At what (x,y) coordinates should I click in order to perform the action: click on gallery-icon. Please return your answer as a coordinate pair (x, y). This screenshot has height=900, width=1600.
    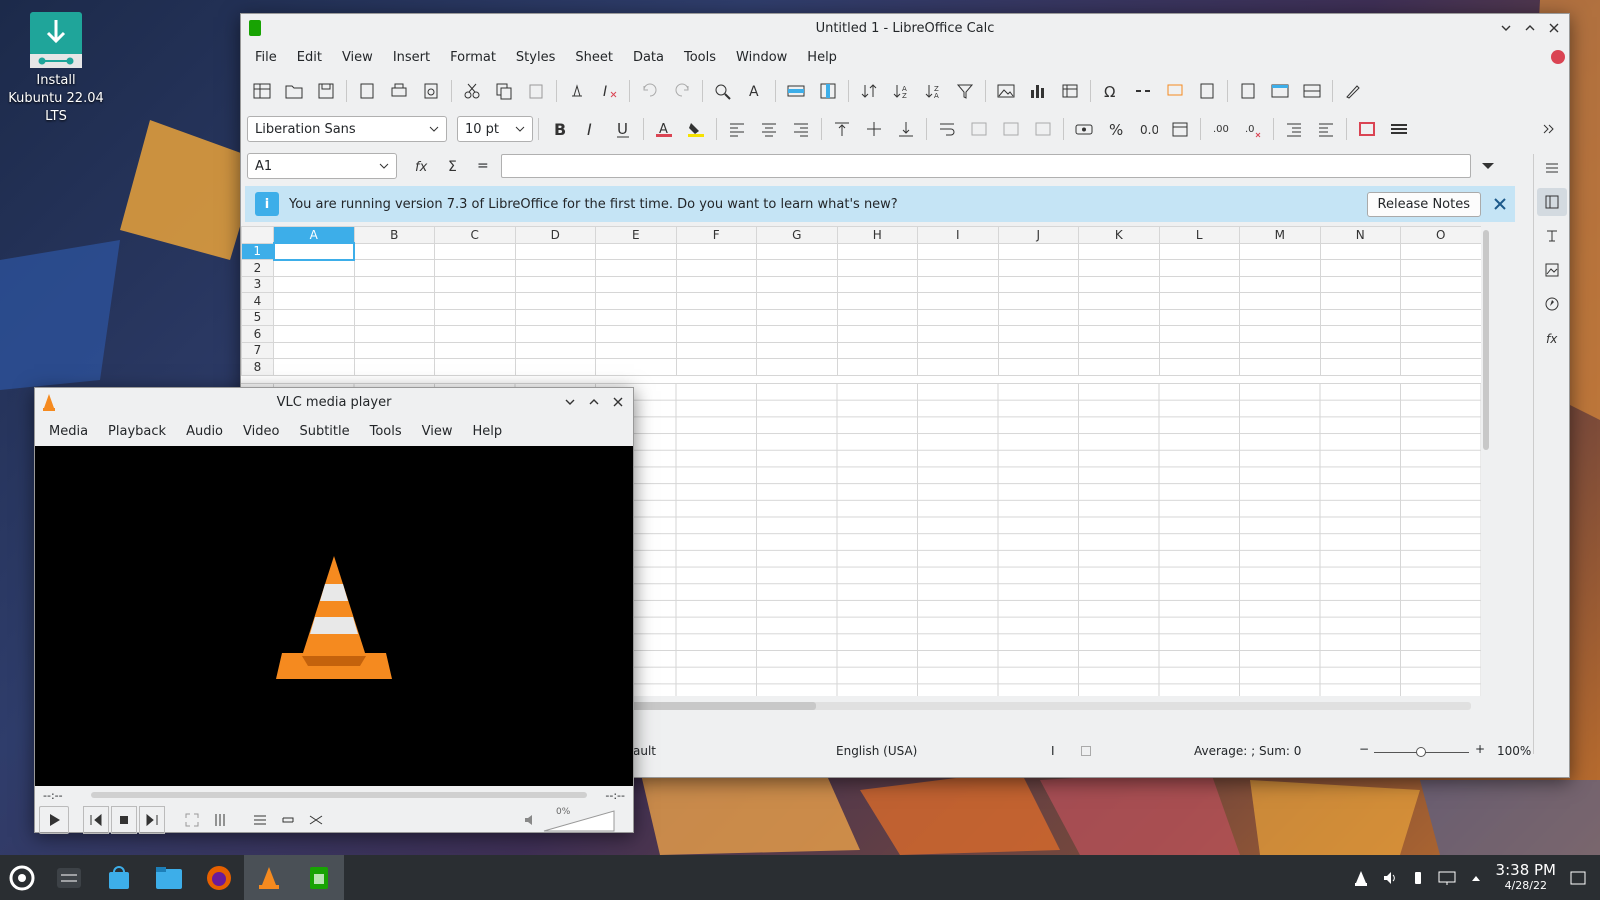
    Looking at the image, I should click on (1552, 270).